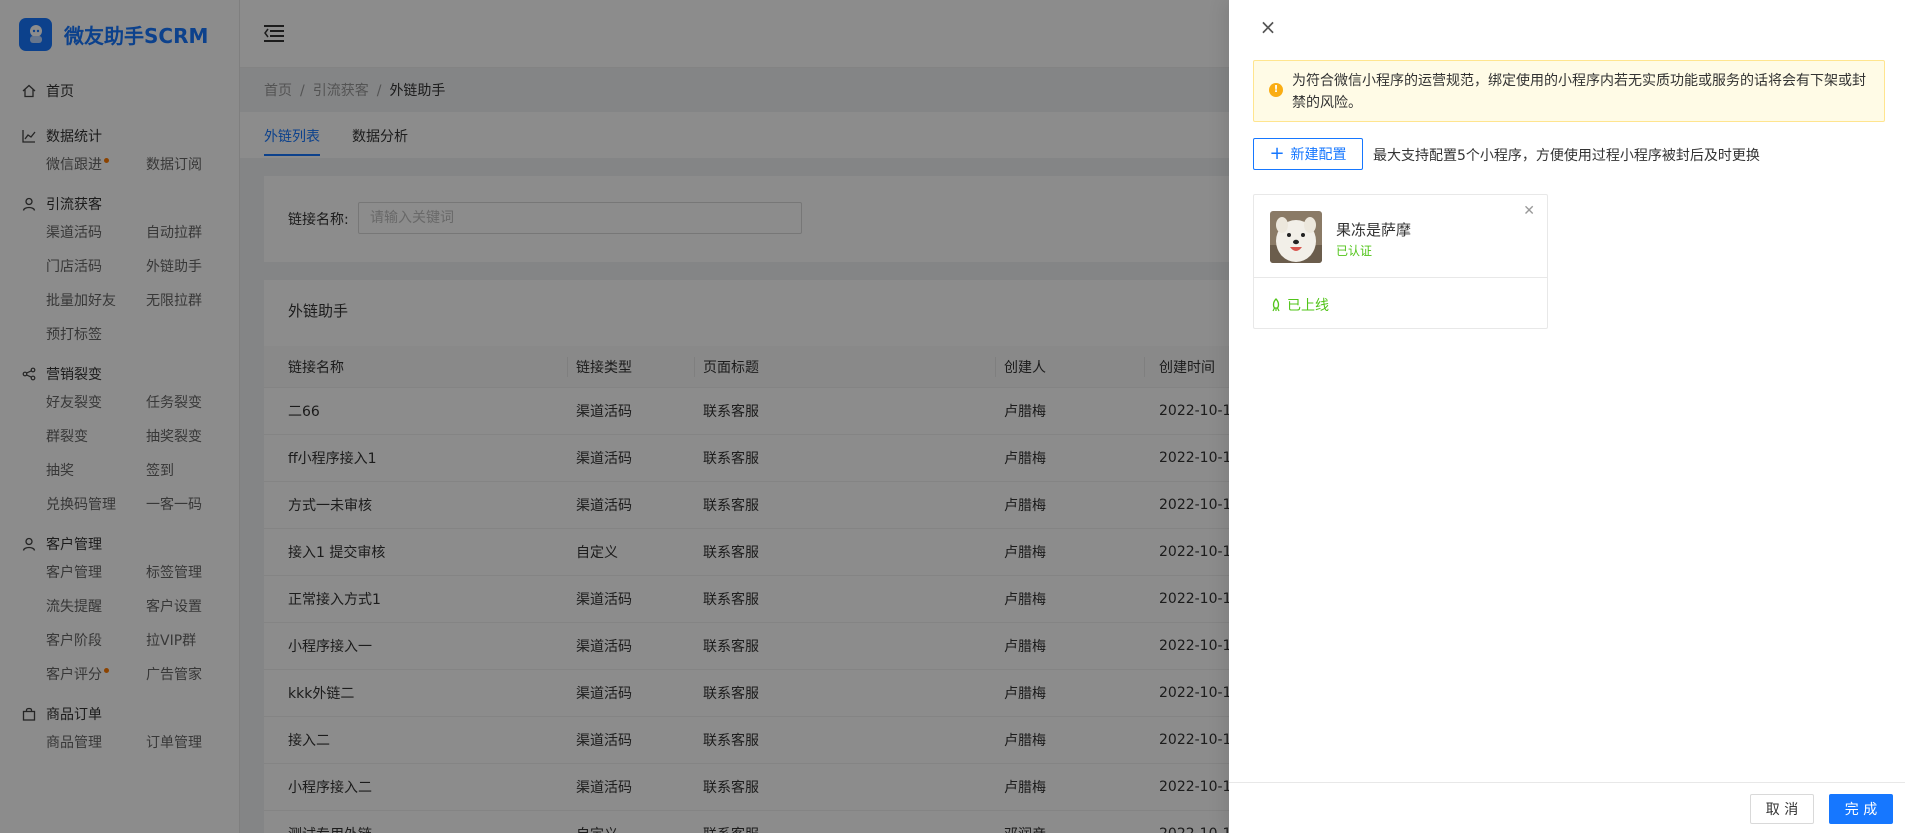  What do you see at coordinates (1276, 90) in the screenshot?
I see `exclamation-icon: !` at bounding box center [1276, 90].